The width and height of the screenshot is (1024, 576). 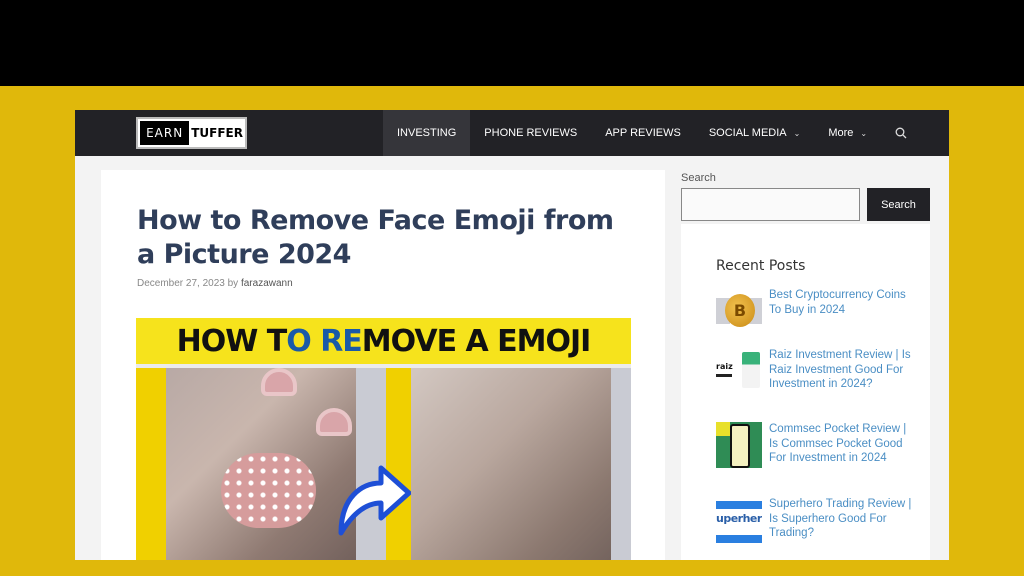 What do you see at coordinates (511, 464) in the screenshot?
I see `after-photo` at bounding box center [511, 464].